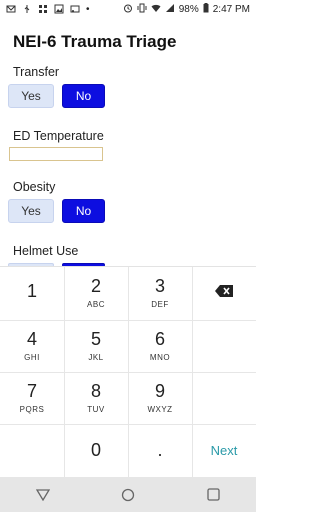 This screenshot has width=320, height=512. I want to click on key-1: 1, so click(32, 293).